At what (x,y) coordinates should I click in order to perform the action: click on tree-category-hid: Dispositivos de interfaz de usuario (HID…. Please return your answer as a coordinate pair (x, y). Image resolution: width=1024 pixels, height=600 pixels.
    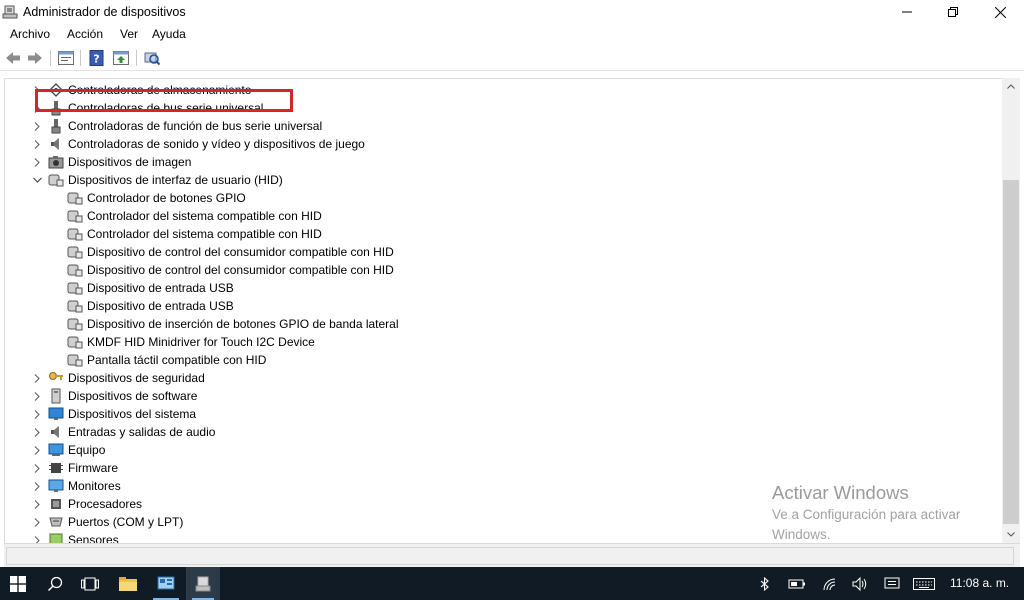
    Looking at the image, I should click on (500, 180).